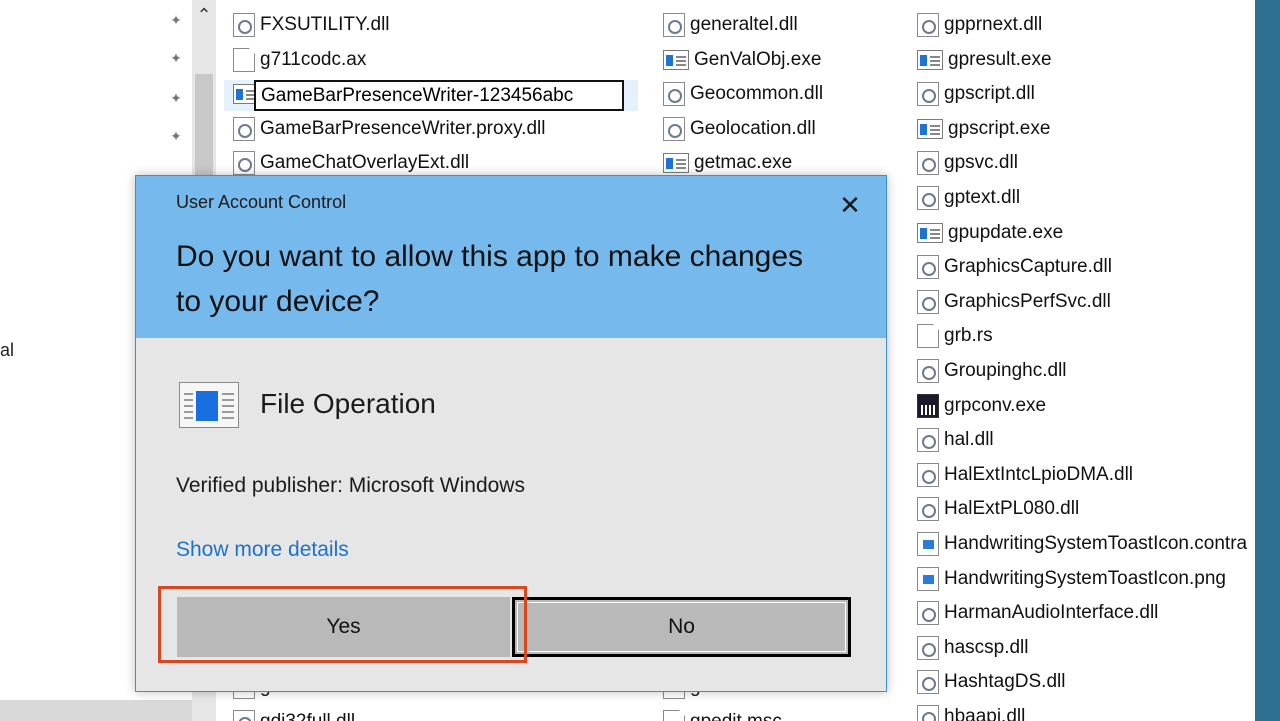 The height and width of the screenshot is (721, 1280). I want to click on background-window-edge, so click(1267, 360).